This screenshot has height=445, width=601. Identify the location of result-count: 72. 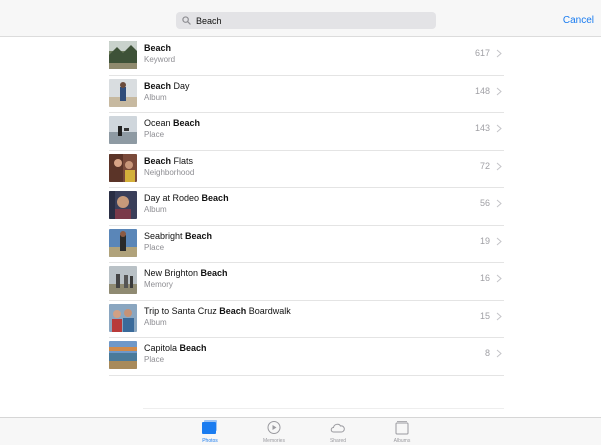
(484, 165).